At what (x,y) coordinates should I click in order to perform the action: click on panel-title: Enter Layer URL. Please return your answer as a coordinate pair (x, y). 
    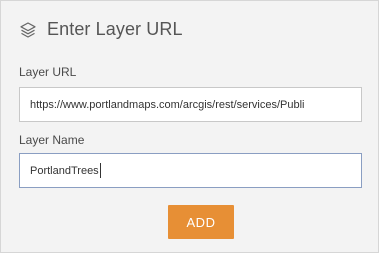
    Looking at the image, I should click on (115, 29).